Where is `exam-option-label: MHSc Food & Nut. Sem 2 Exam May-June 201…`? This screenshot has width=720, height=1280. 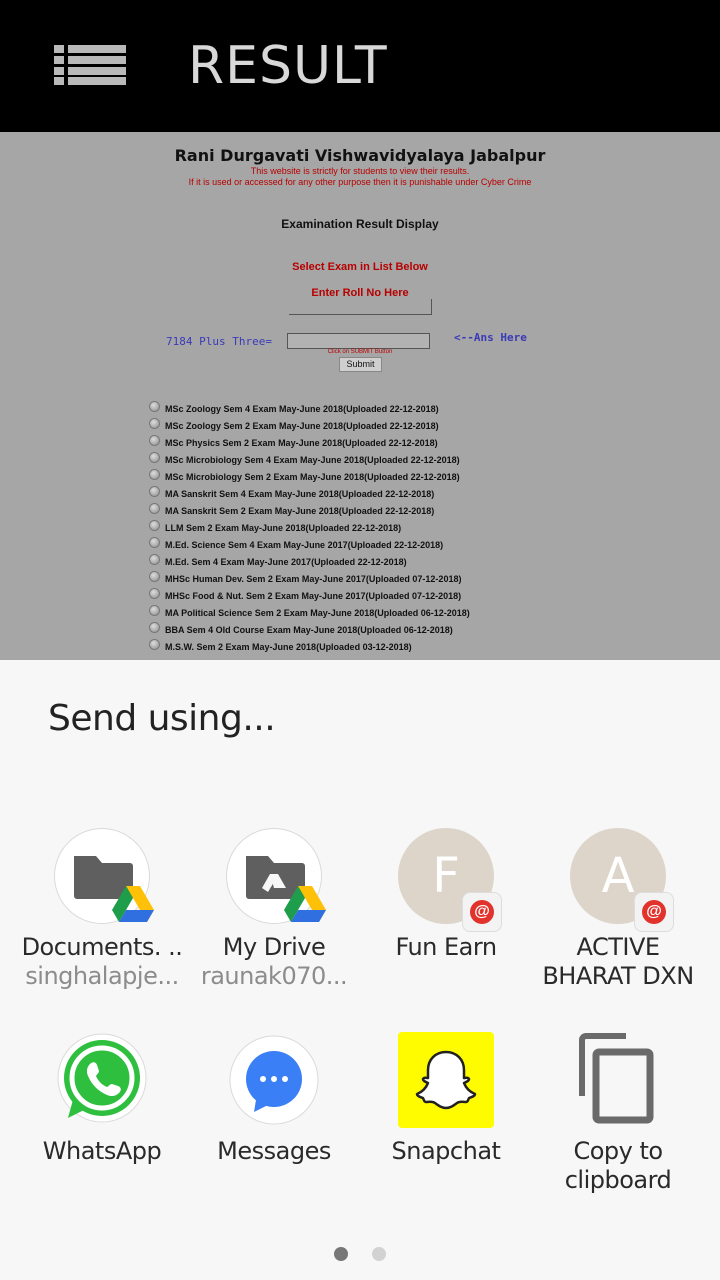 exam-option-label: MHSc Food & Nut. Sem 2 Exam May-June 201… is located at coordinates (313, 596).